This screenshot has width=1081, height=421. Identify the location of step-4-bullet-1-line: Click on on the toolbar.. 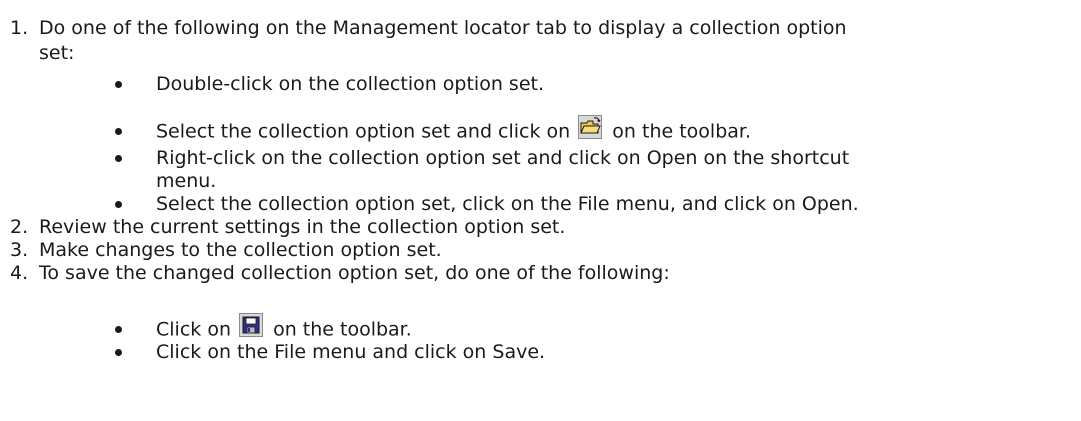
(284, 327).